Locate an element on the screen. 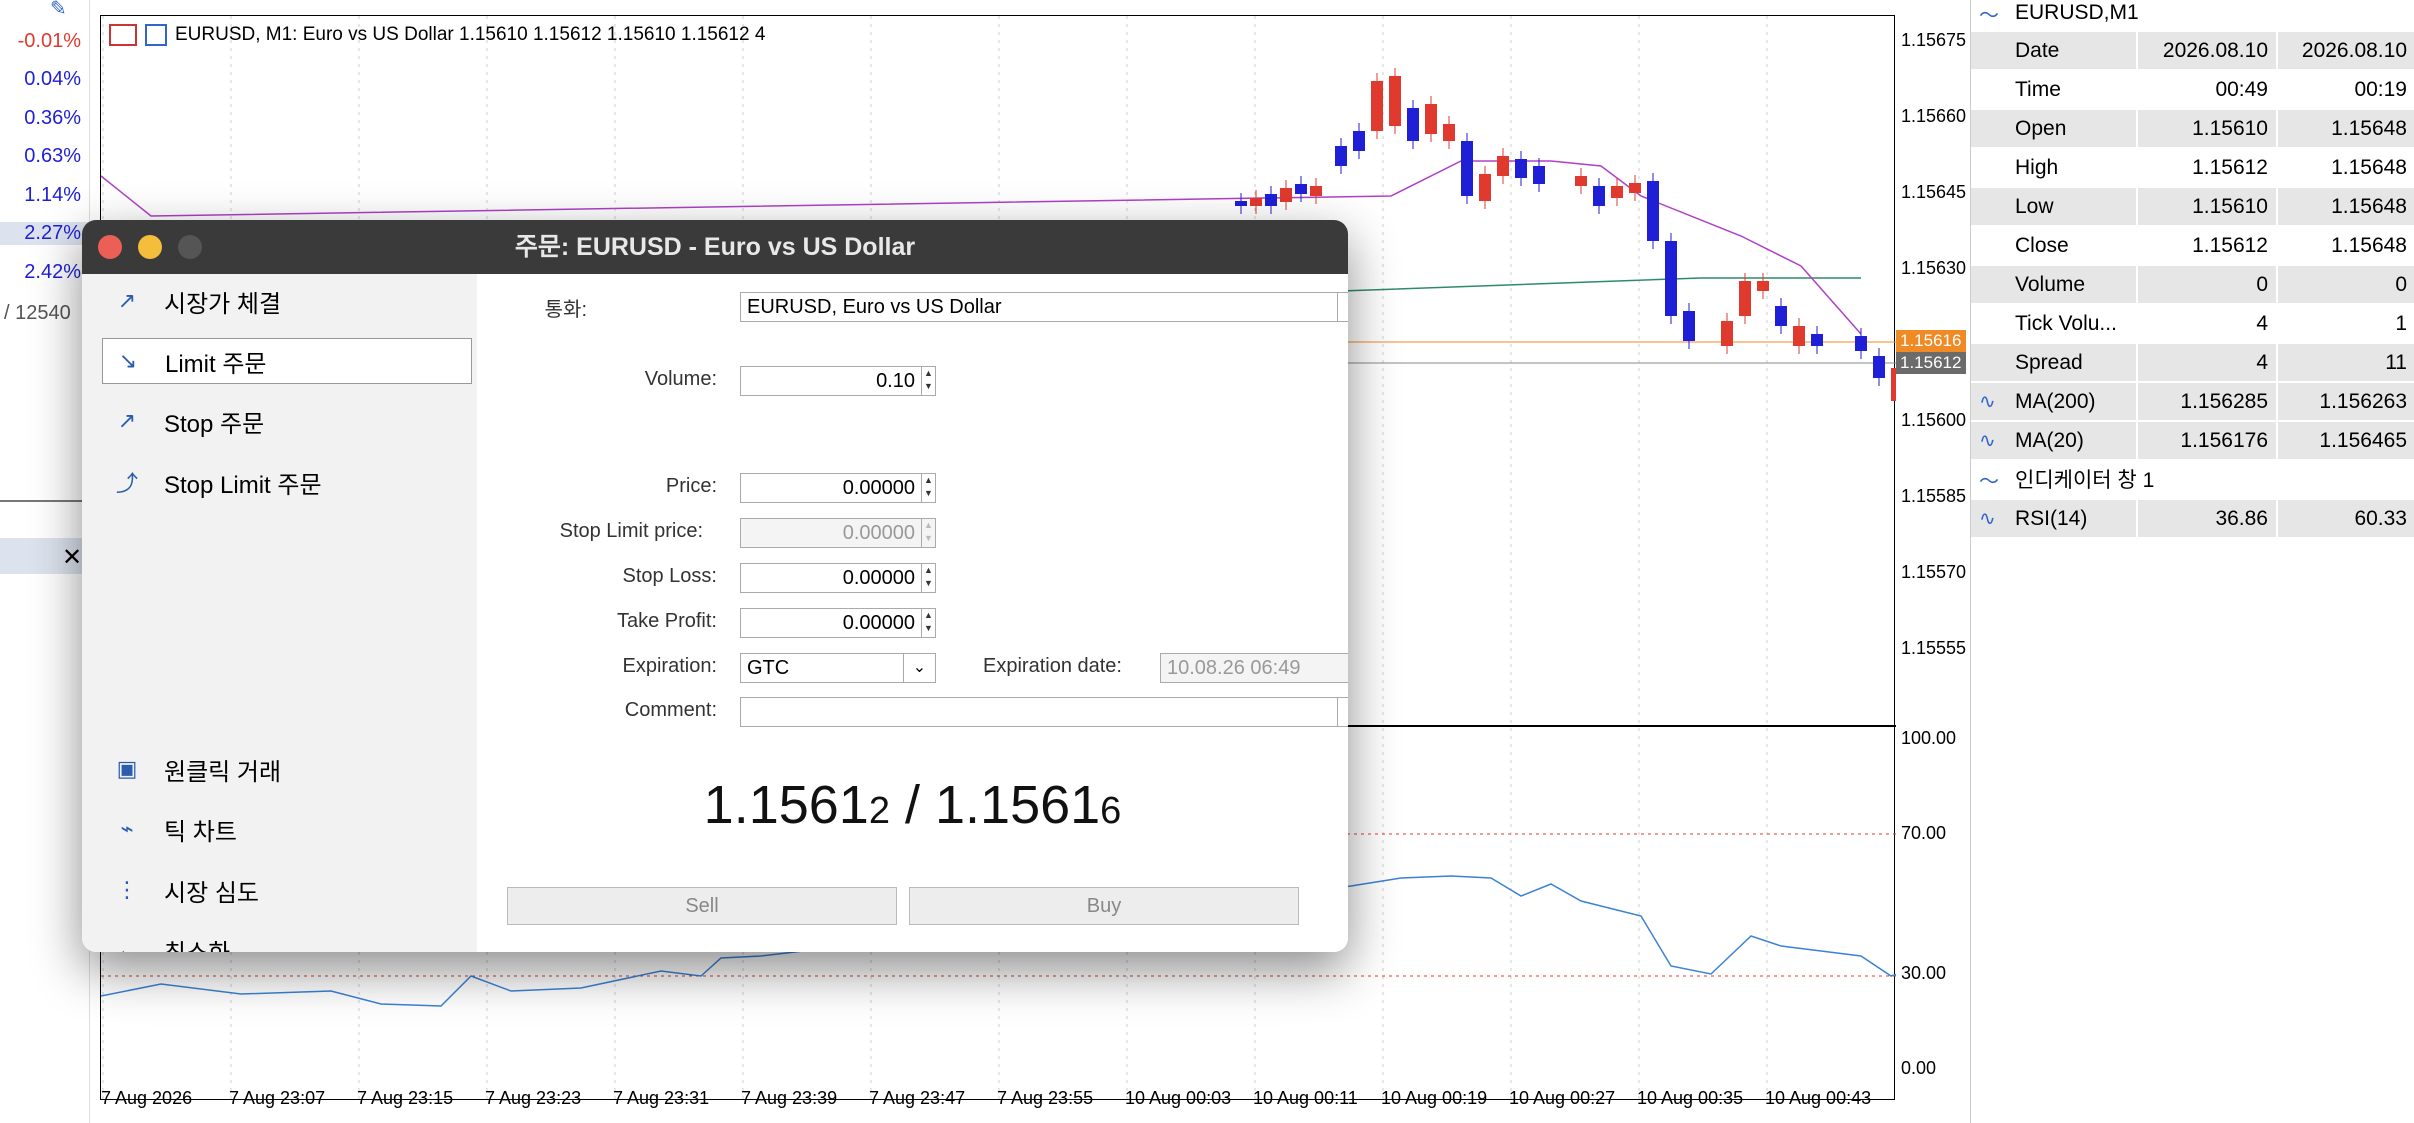 This screenshot has width=2414, height=1123. watch-change-value: -0.01% is located at coordinates (49, 41).